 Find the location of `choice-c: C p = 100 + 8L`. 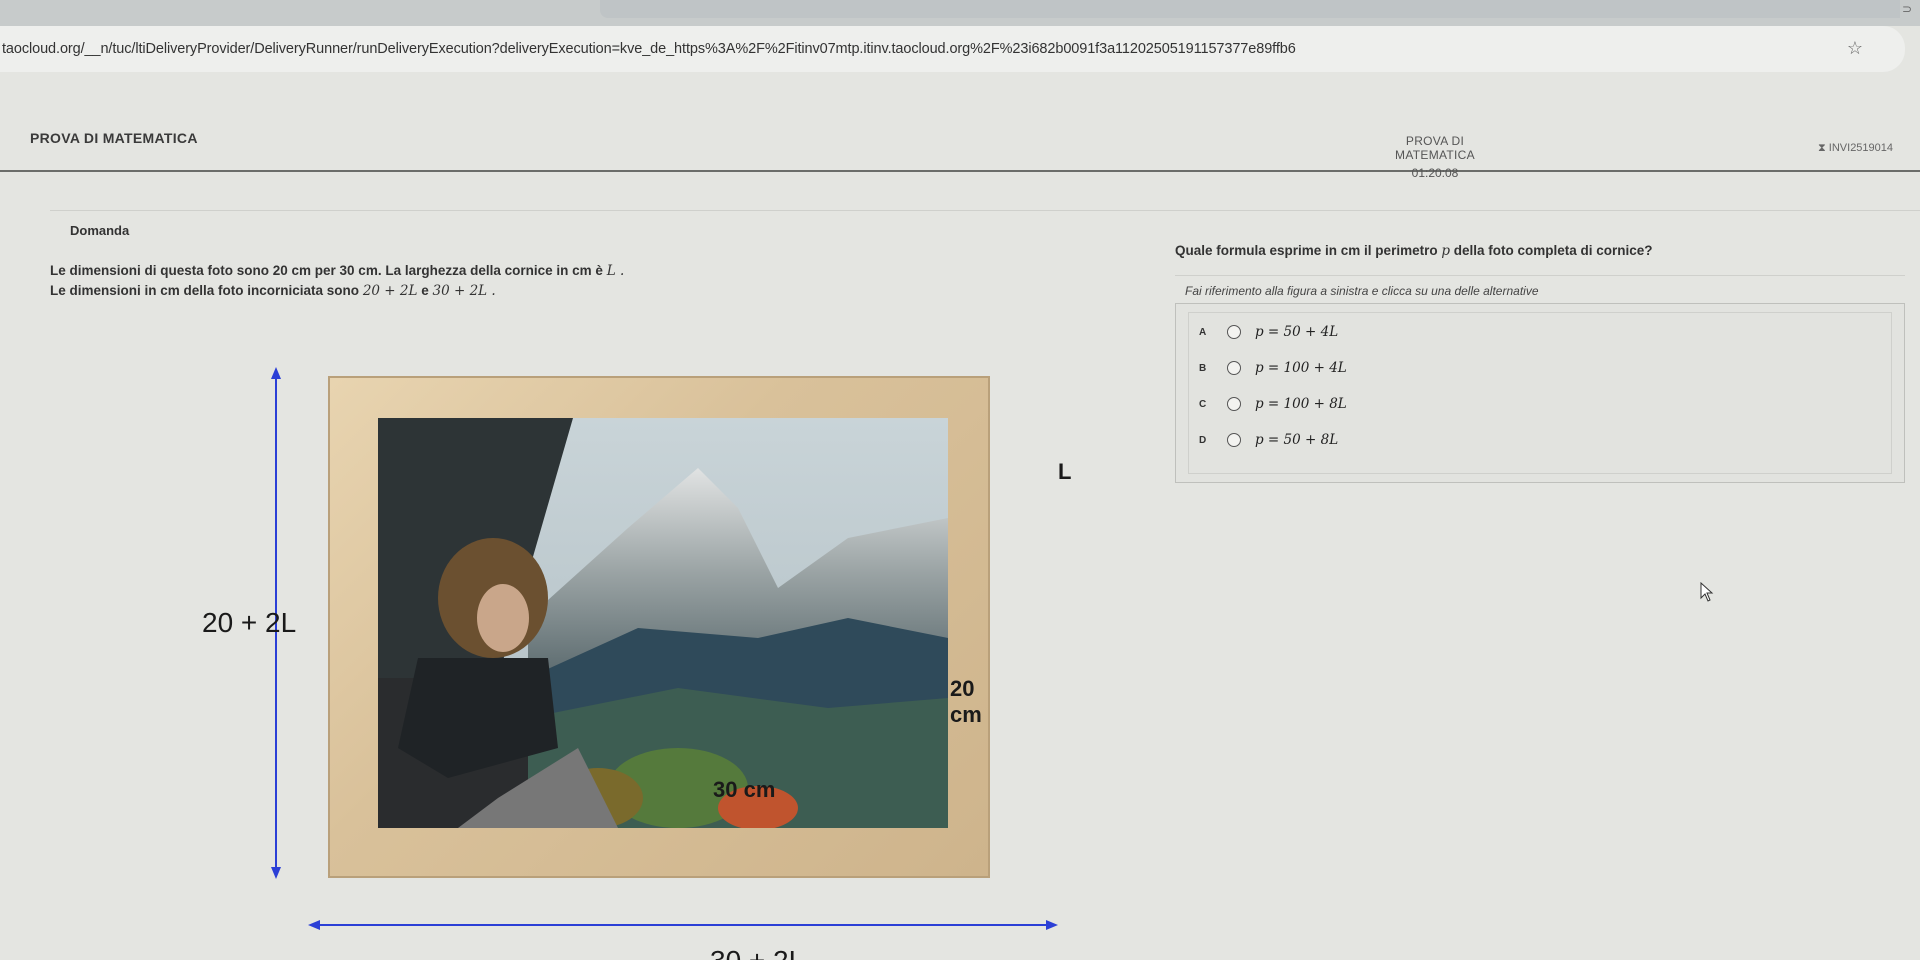

choice-c: C p = 100 + 8L is located at coordinates (1273, 404).